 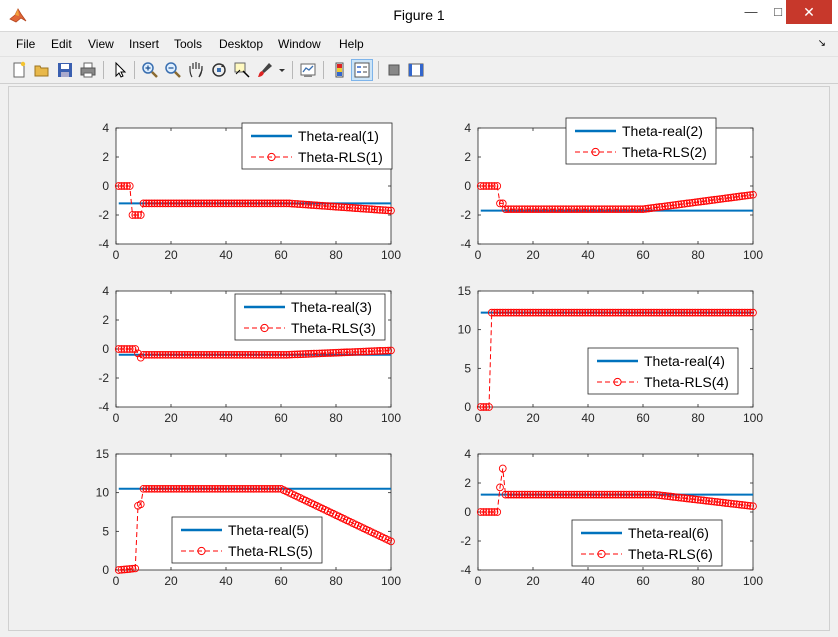 I want to click on title-bar: Figure 1 — □ ✕, so click(x=419, y=16).